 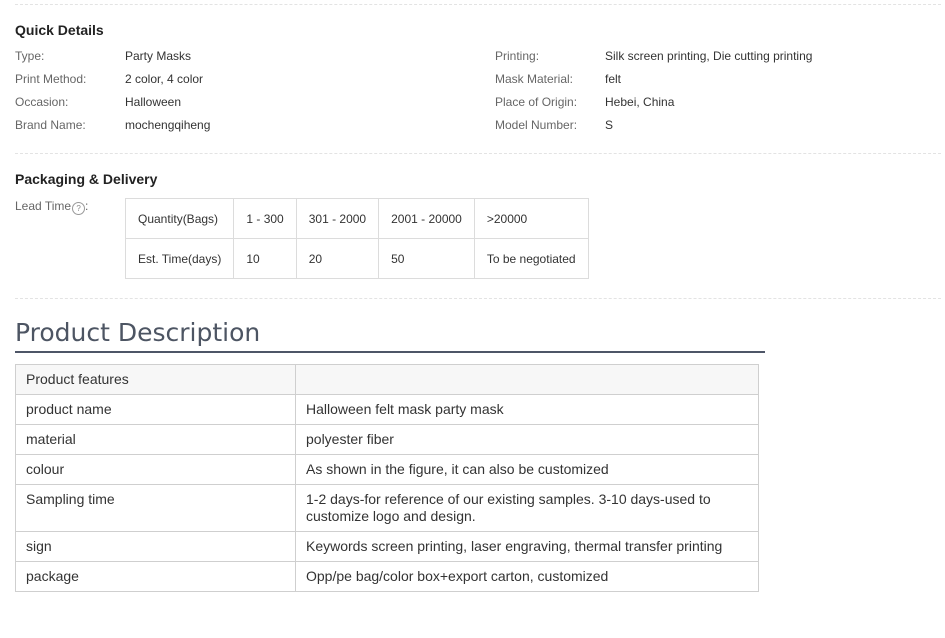 I want to click on table-cell: 301 - 2000, so click(x=337, y=218).